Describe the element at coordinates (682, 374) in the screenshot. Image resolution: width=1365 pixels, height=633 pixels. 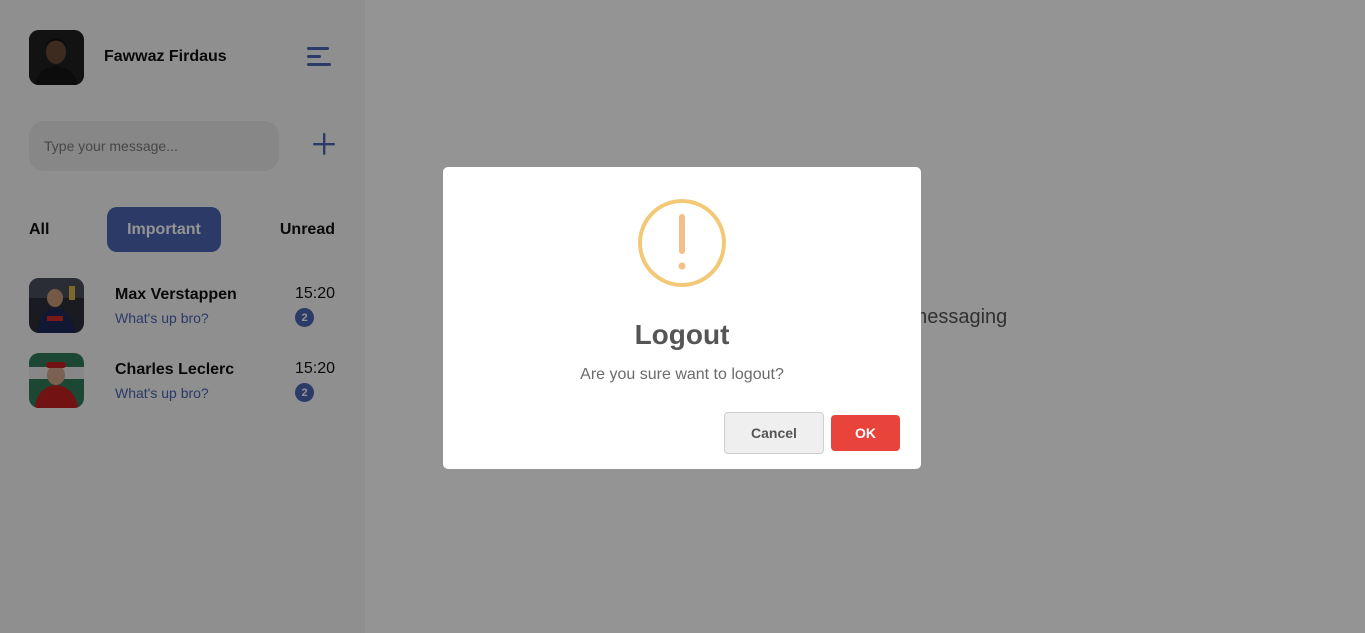
I see `dialog-message: Are you sure want to logout?` at that location.